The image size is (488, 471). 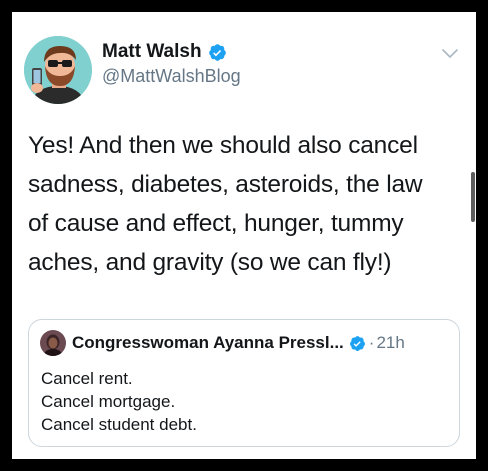 I want to click on tweet-text-line: aches, and gravity (so we can fly!), so click(x=210, y=262).